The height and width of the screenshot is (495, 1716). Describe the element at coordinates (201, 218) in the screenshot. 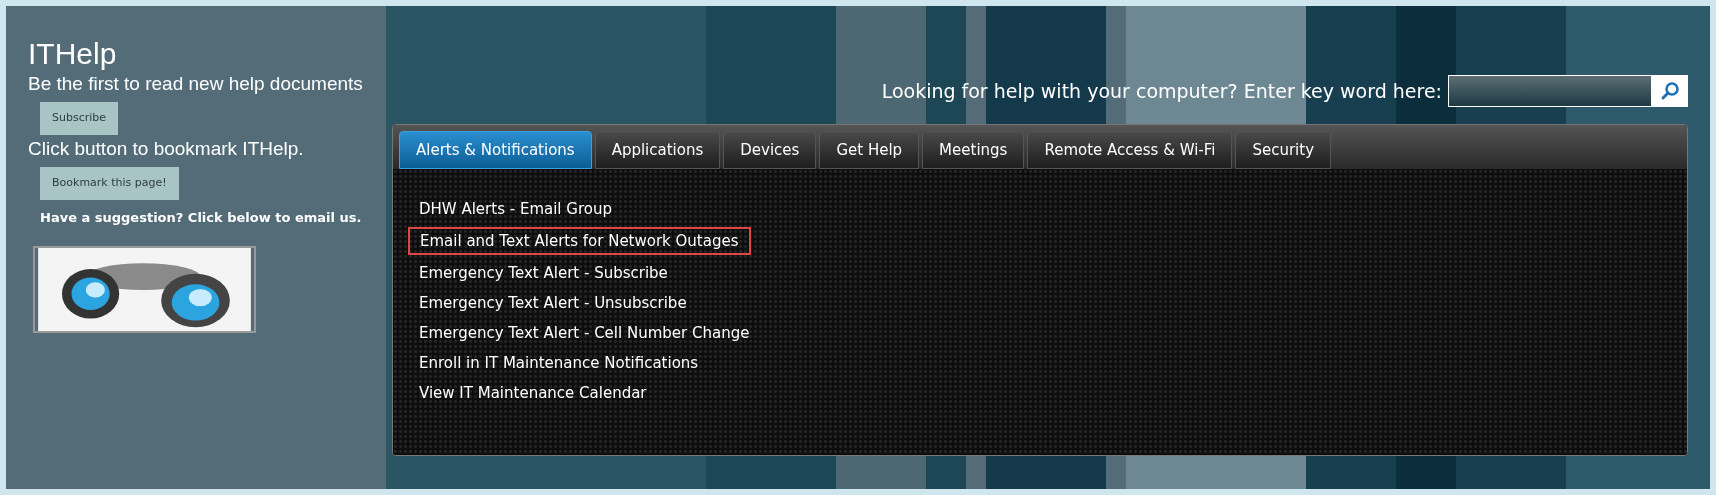

I see `suggestion-text: Have a suggestion? Click below to email us.` at that location.